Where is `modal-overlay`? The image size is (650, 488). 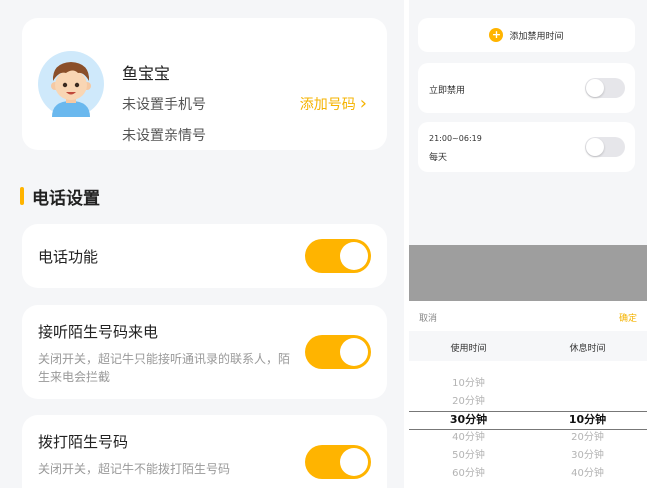 modal-overlay is located at coordinates (528, 273).